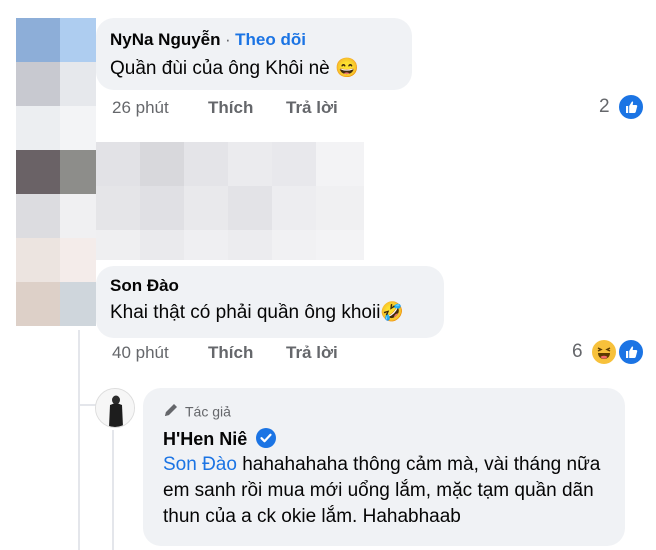 This screenshot has width=656, height=550. Describe the element at coordinates (79, 440) in the screenshot. I see `thread-line` at that location.